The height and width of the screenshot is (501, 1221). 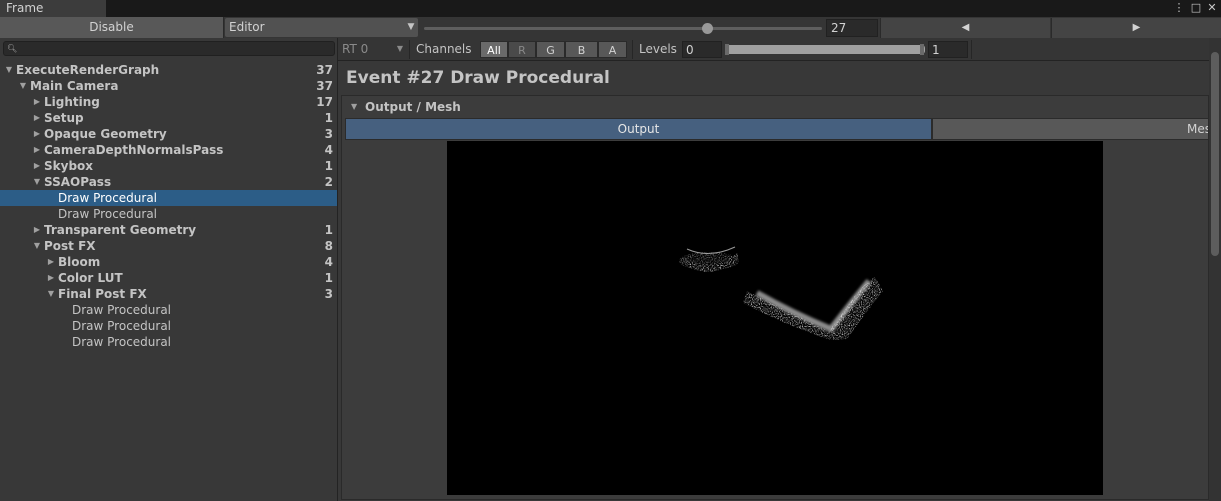 I want to click on close-icon: ✕, so click(x=1212, y=8).